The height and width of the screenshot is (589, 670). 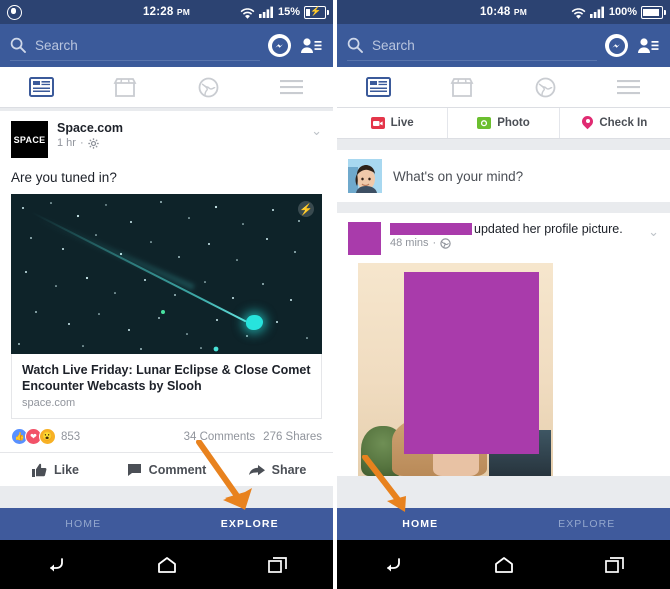 What do you see at coordinates (90, 128) in the screenshot?
I see `post-author: Space.com` at bounding box center [90, 128].